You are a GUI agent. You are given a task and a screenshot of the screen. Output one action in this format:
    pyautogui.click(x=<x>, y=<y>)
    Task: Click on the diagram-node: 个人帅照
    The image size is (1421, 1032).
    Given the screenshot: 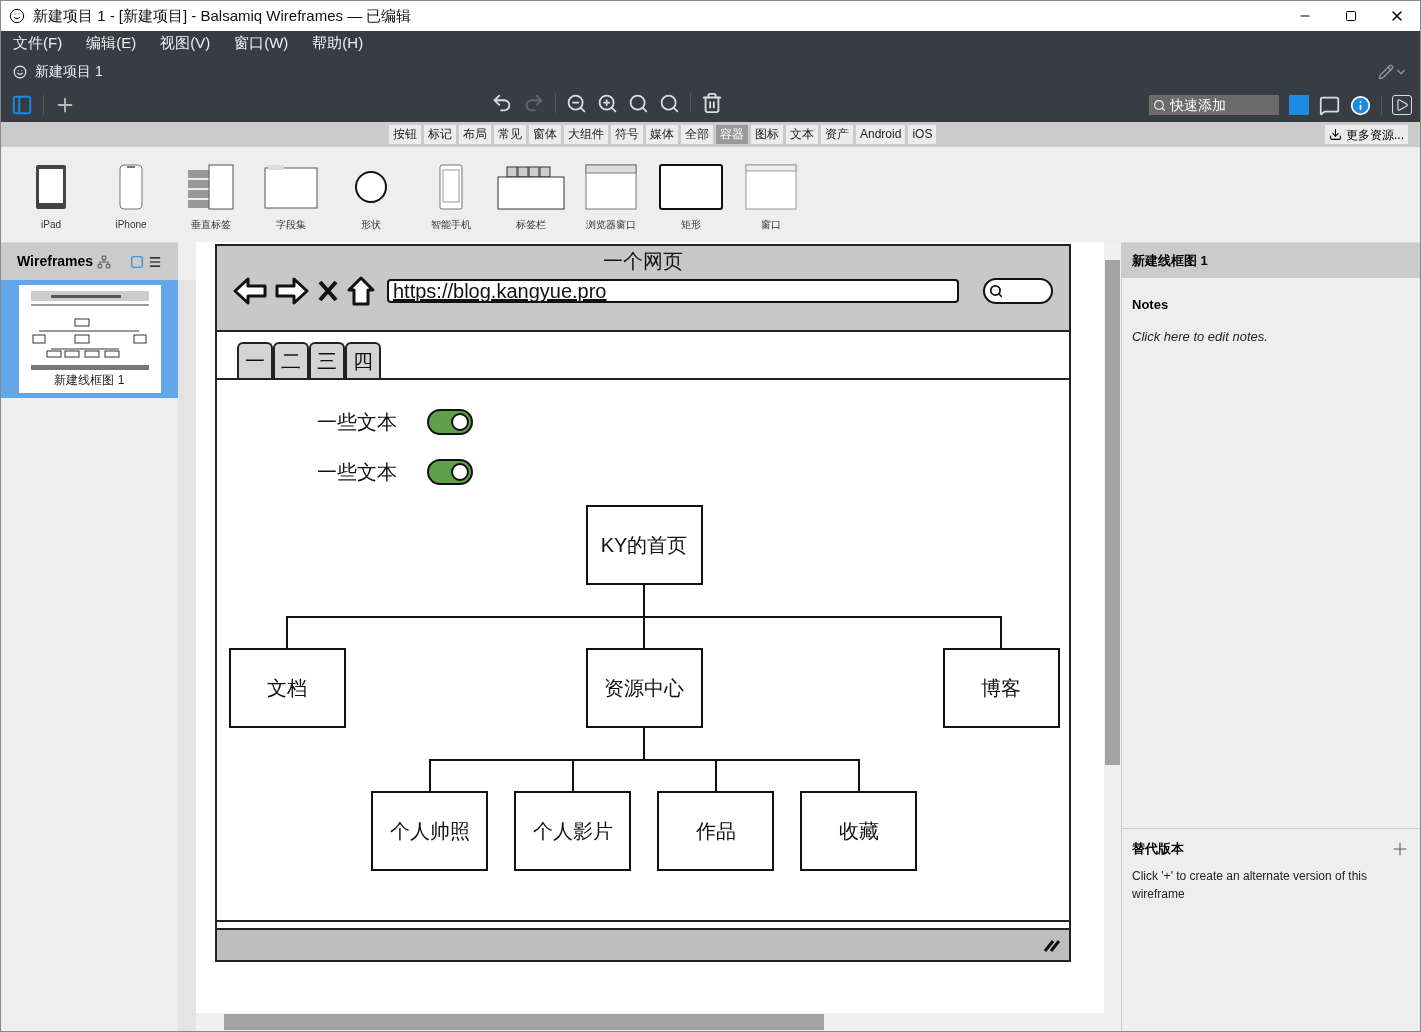 What is the action you would take?
    pyautogui.click(x=429, y=831)
    